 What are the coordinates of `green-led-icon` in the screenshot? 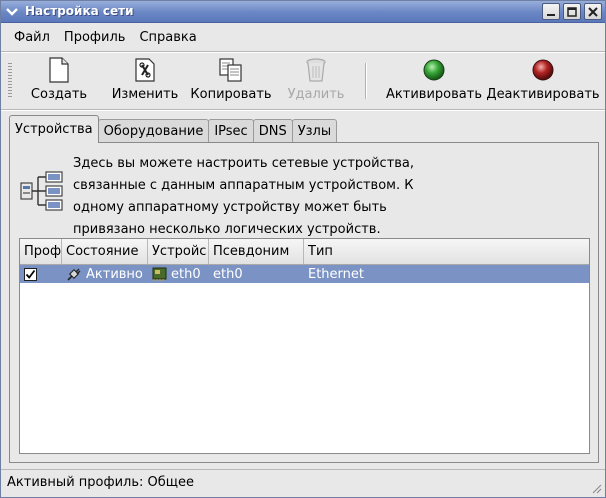 It's located at (434, 70).